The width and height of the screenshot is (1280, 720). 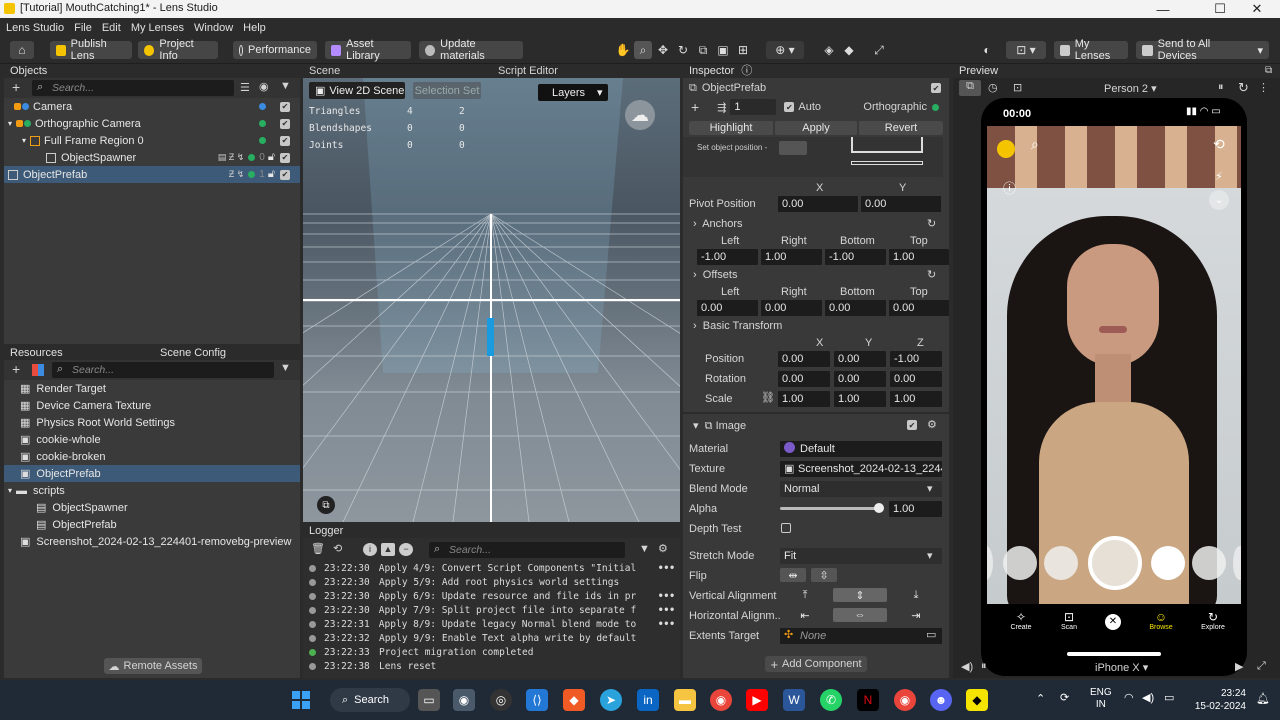 I want to click on highlight-button: Highlight, so click(x=731, y=128).